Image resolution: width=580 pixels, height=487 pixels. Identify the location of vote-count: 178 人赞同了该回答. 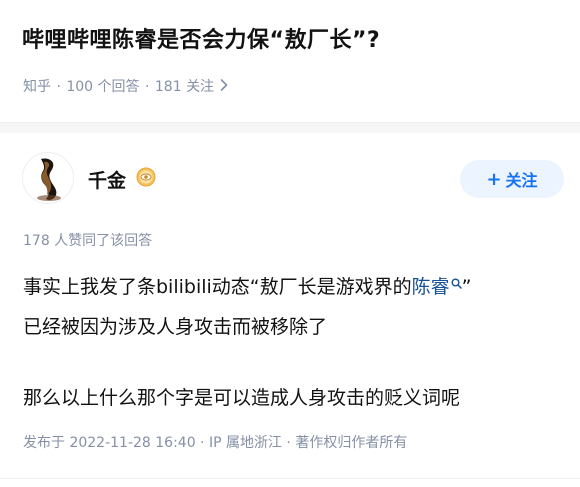
(88, 241).